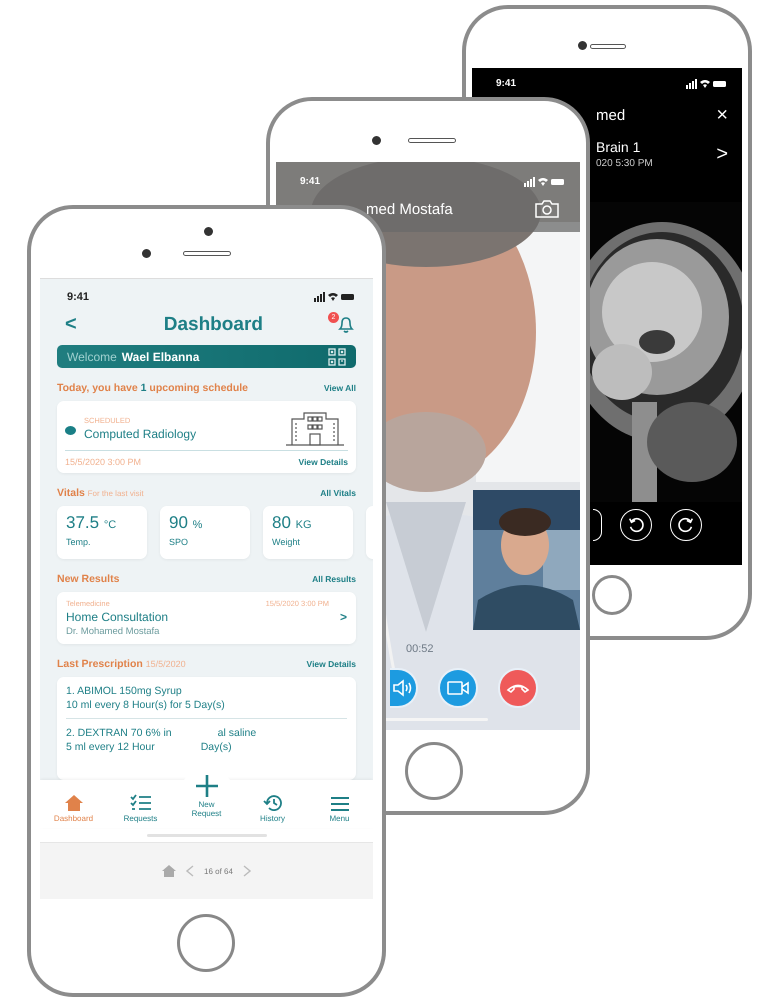  What do you see at coordinates (103, 462) in the screenshot?
I see `appointment-date: 15/5/2020 3:00 PM` at bounding box center [103, 462].